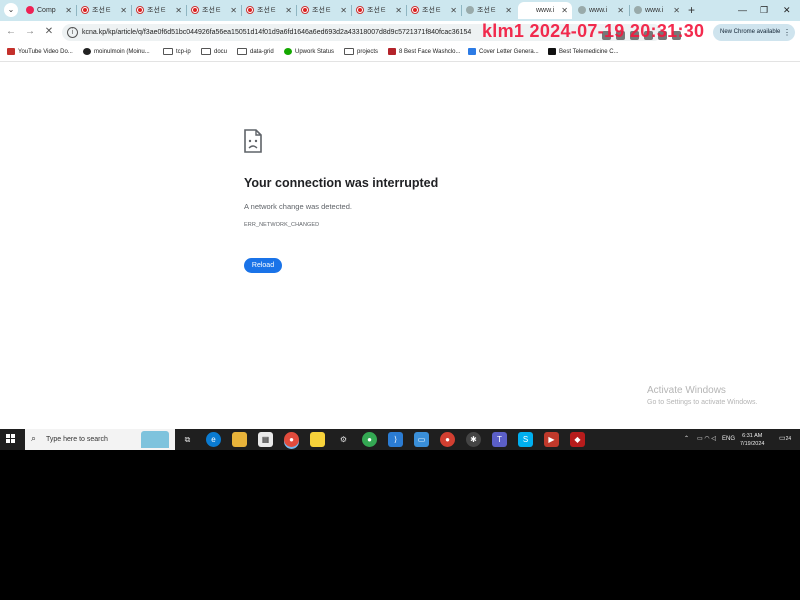  Describe the element at coordinates (309, 52) in the screenshot. I see `bookmark-item: Upwork Status` at that location.